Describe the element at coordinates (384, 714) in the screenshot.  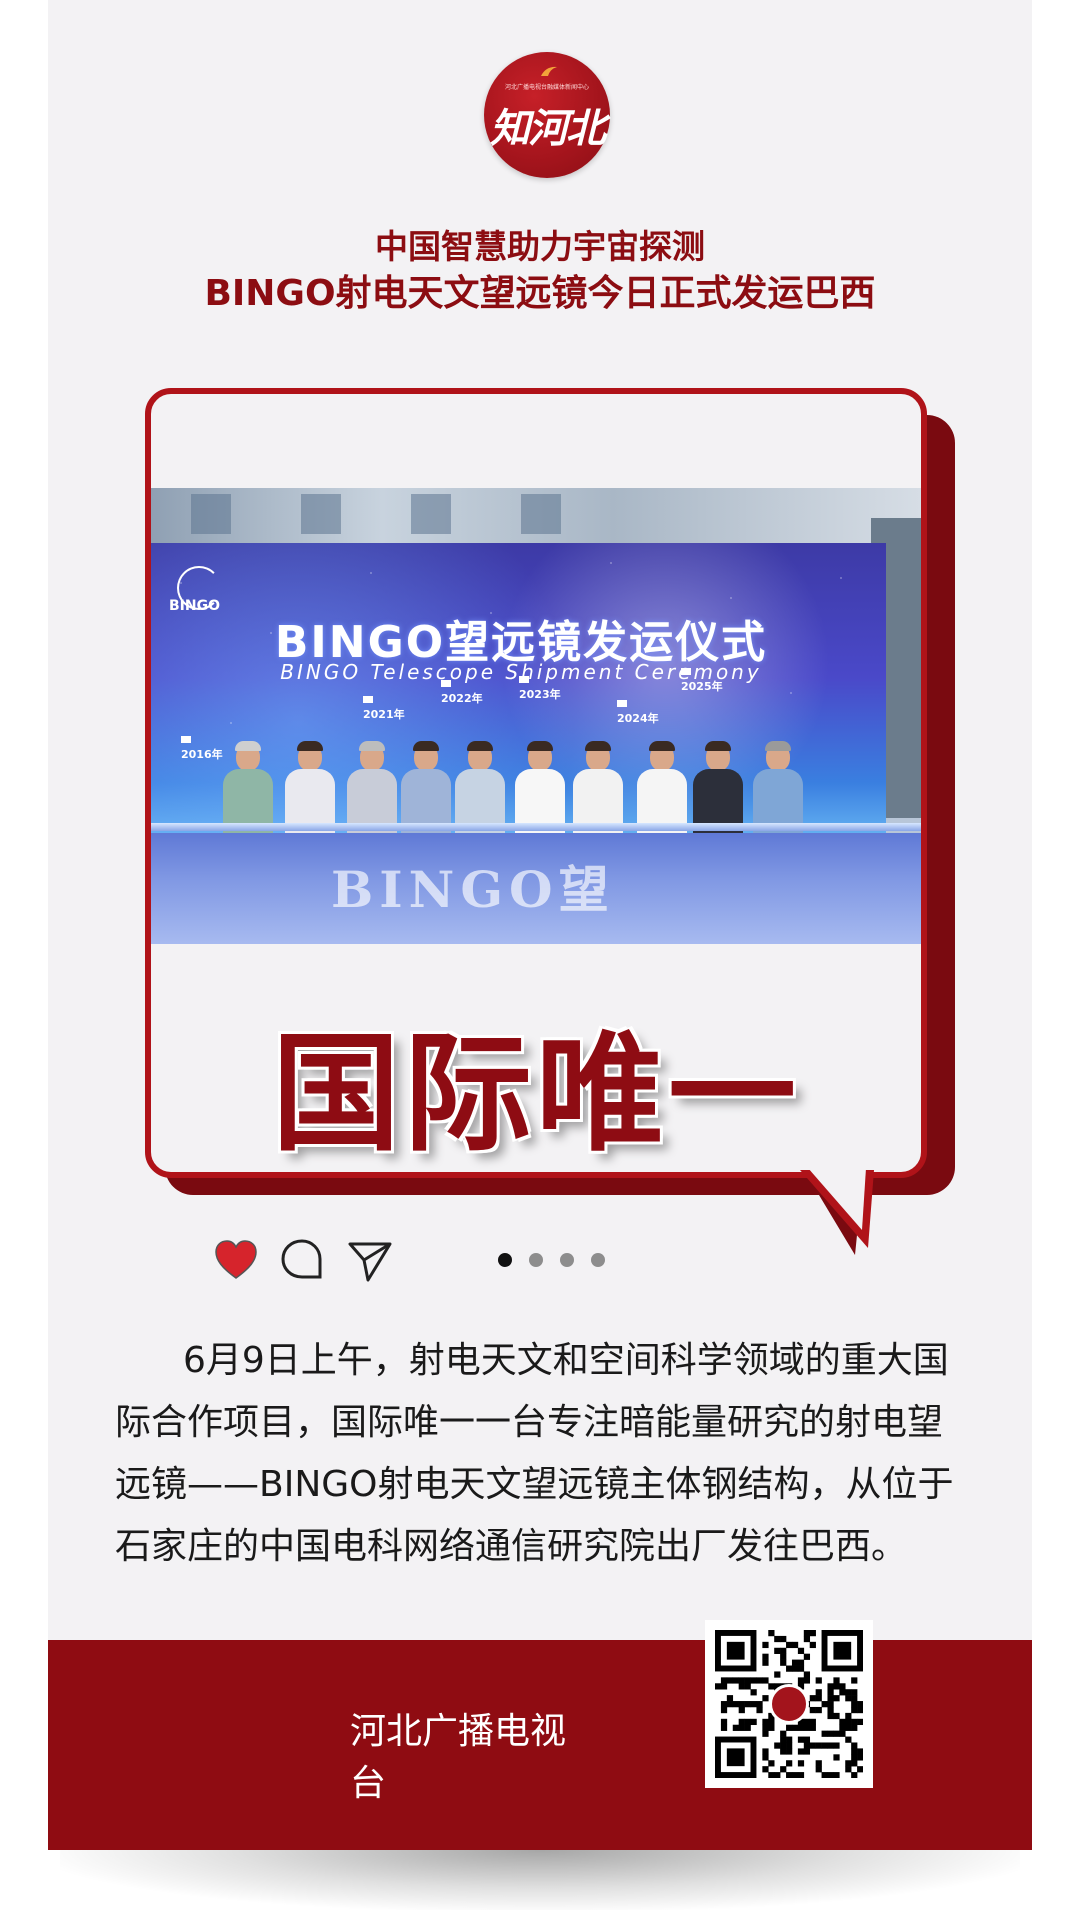
I see `timeline-year: 2021年` at that location.